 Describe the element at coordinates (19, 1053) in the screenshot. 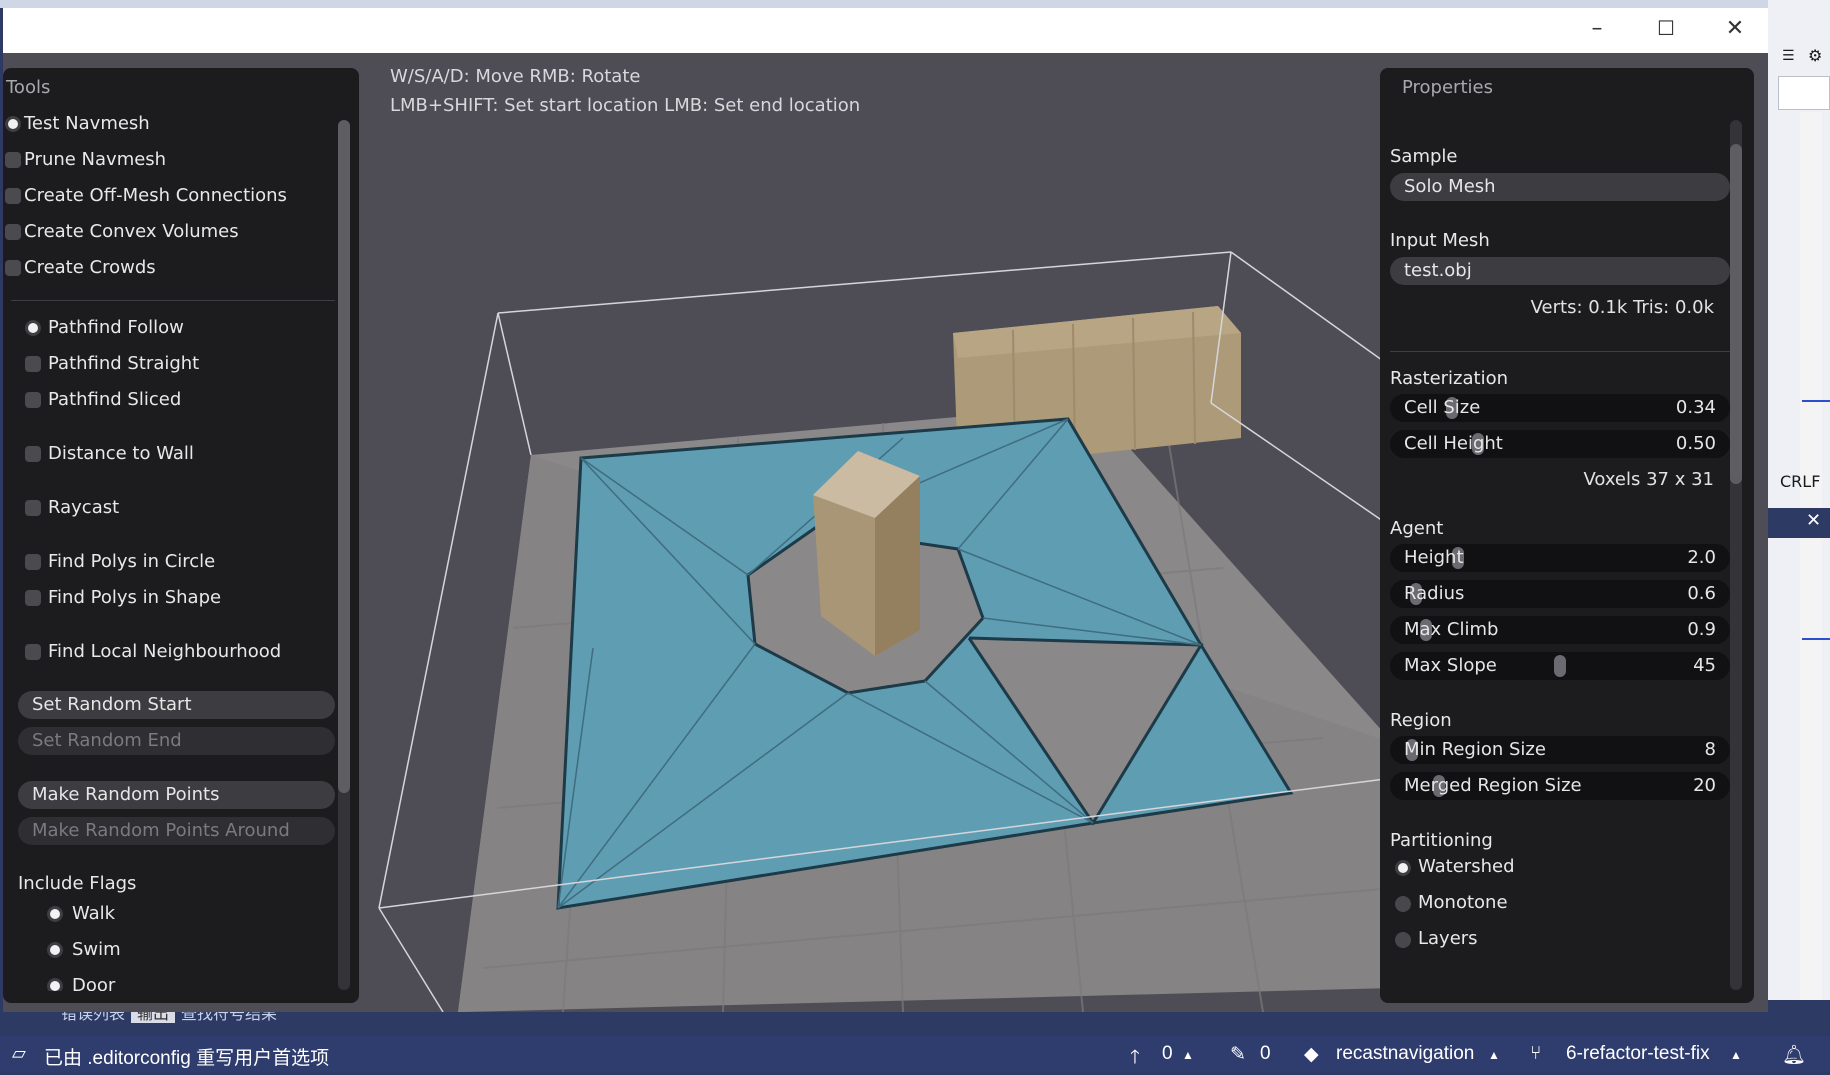

I see `status-icon: ▱` at that location.